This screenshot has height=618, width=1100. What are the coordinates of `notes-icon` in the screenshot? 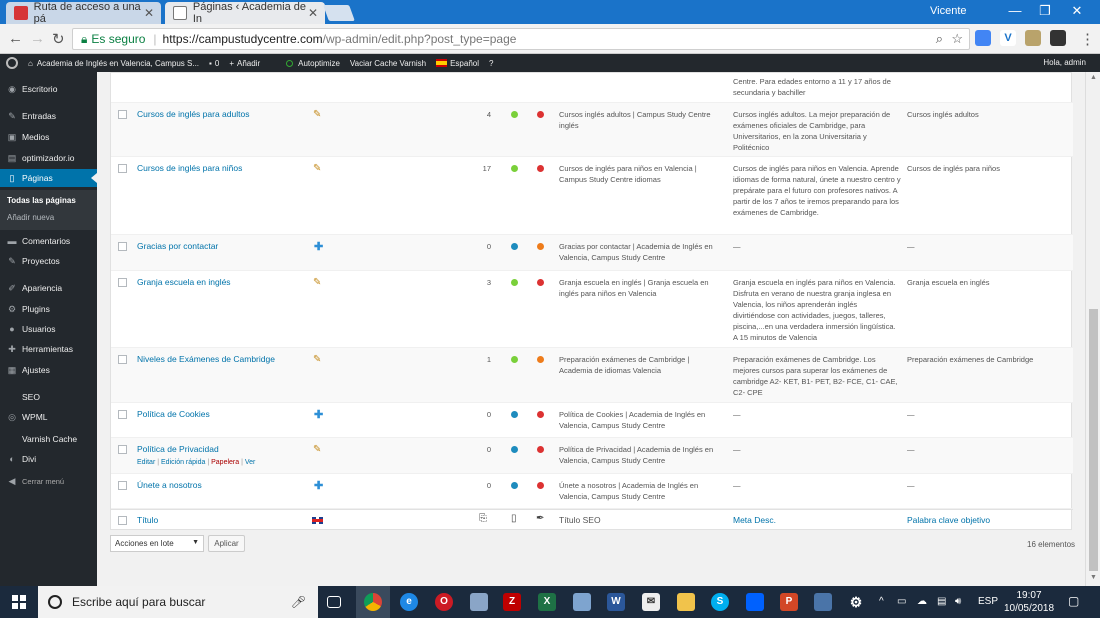 It's located at (823, 602).